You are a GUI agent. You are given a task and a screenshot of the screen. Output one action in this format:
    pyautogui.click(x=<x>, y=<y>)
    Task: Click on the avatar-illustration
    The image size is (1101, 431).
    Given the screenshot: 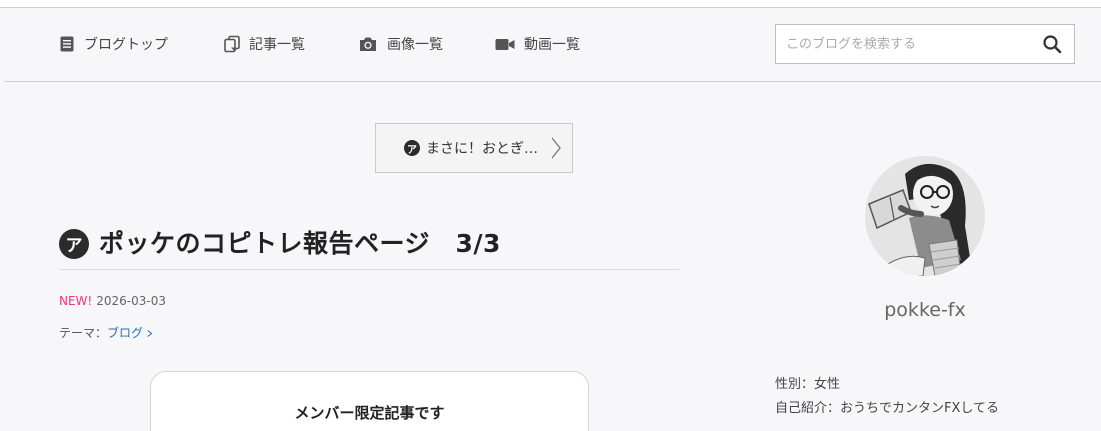 What is the action you would take?
    pyautogui.click(x=925, y=216)
    